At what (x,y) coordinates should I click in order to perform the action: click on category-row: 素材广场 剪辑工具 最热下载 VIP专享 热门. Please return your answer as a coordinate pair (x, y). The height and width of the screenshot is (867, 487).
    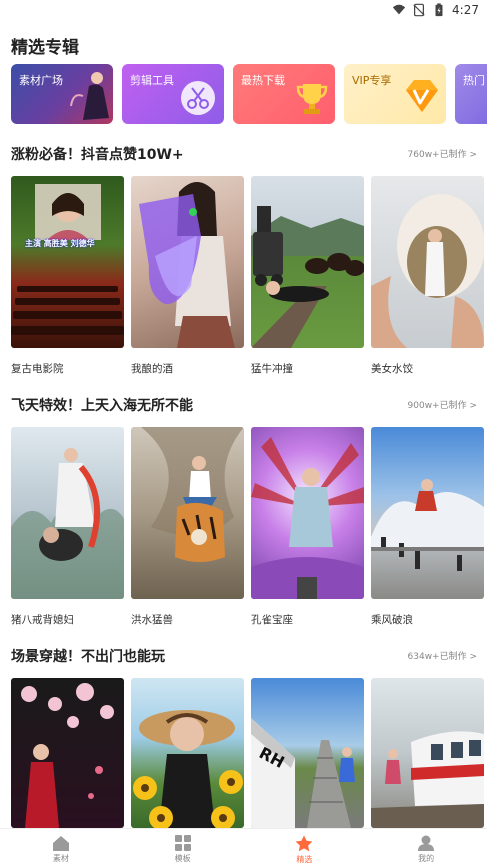
    Looking at the image, I should click on (249, 94).